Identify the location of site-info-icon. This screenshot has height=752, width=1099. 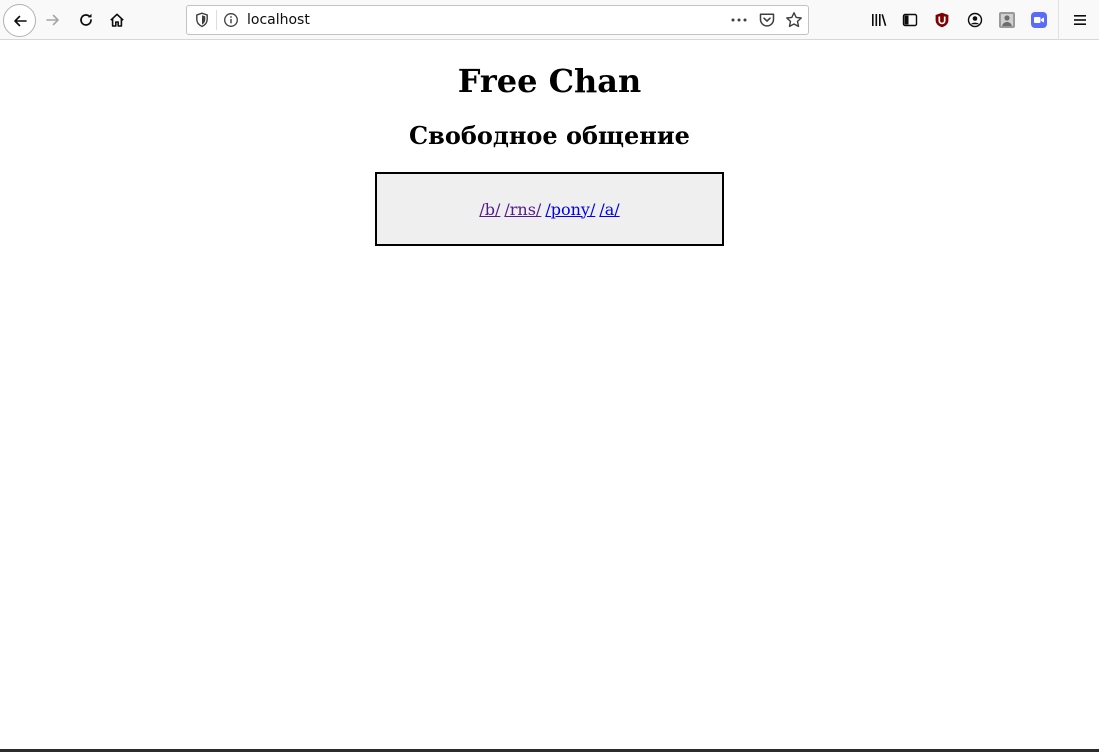
(231, 22).